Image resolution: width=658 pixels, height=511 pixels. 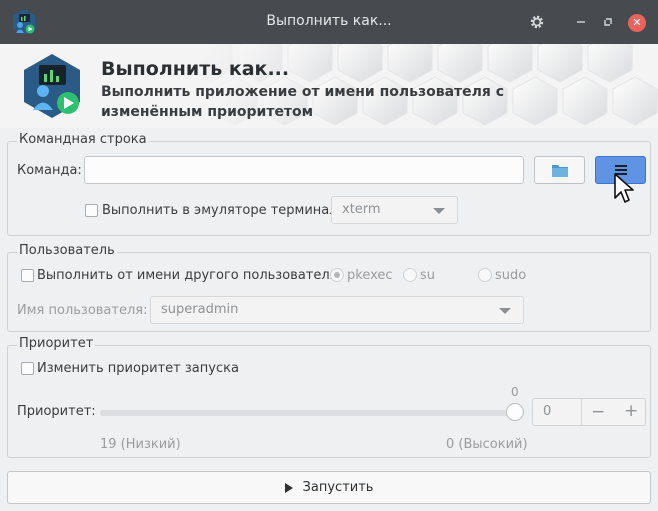 I want to click on priority-spin-value: 0, so click(x=547, y=411).